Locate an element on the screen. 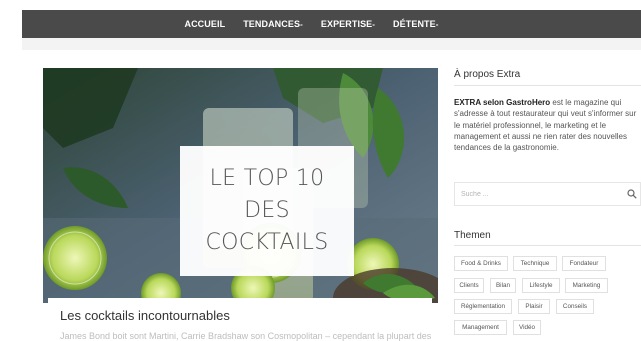 The height and width of the screenshot is (341, 641). about-strong: EXTRA selon GastroHero is located at coordinates (502, 102).